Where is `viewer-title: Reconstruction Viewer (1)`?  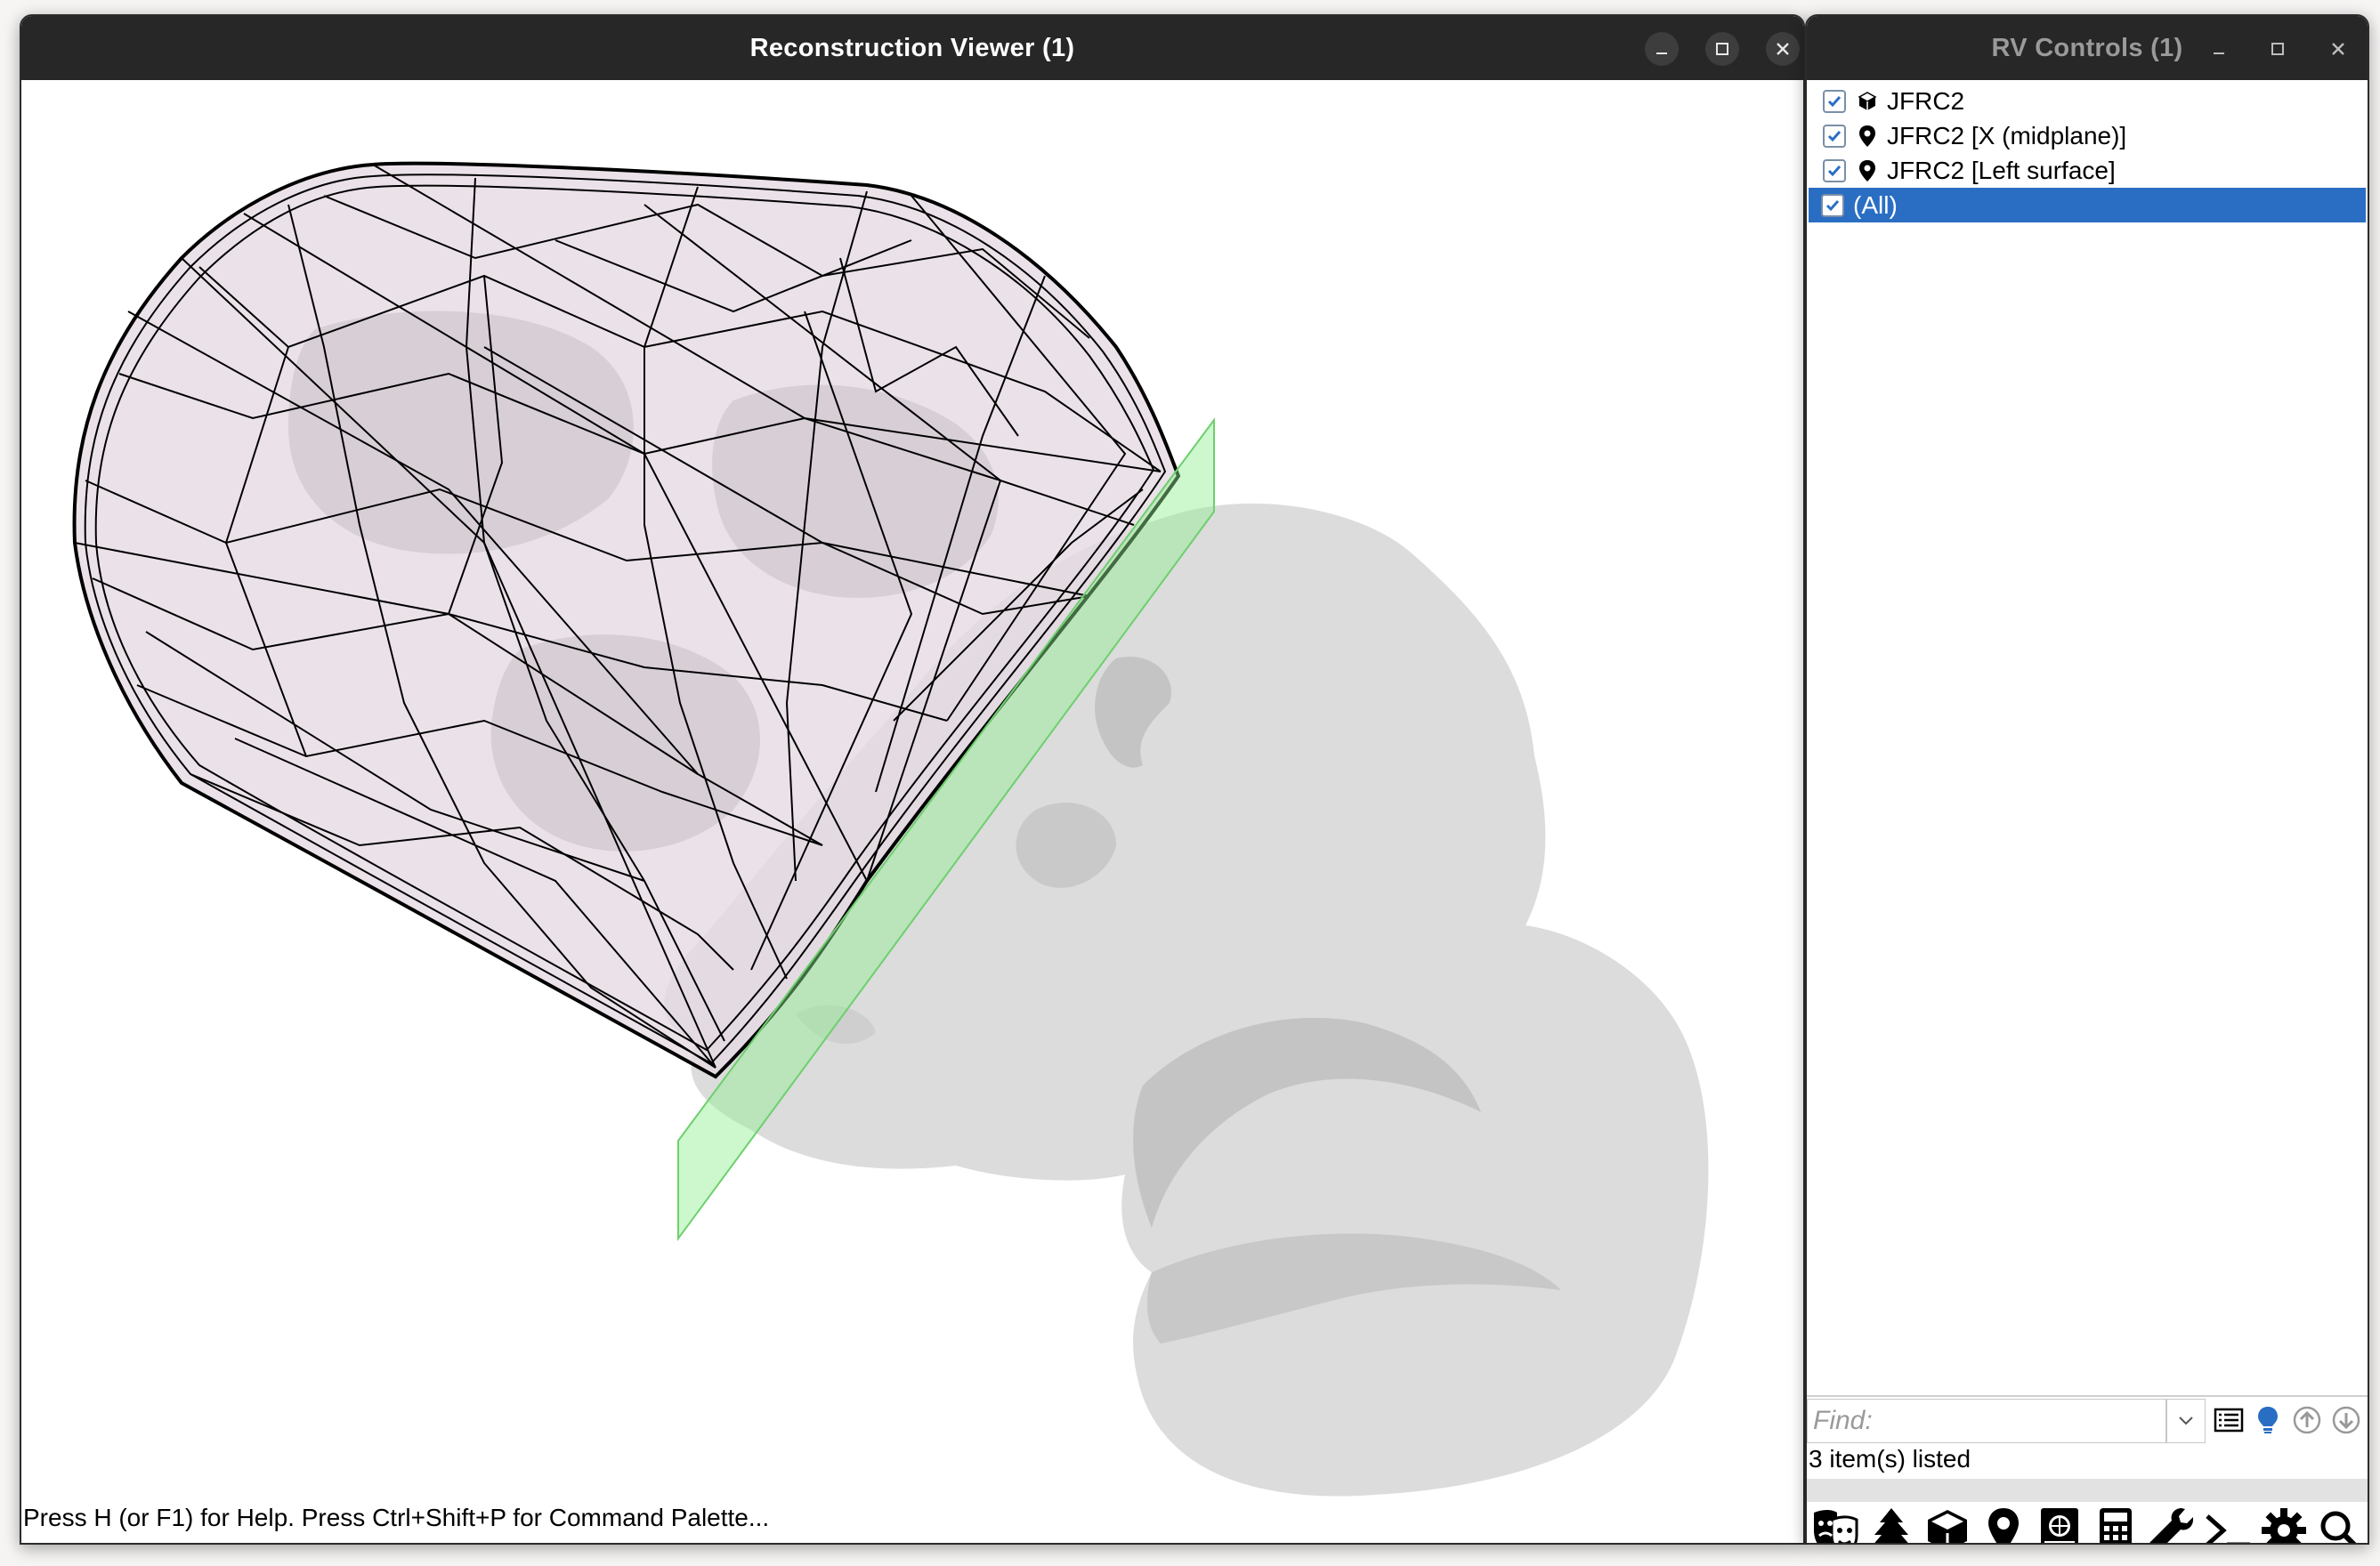 viewer-title: Reconstruction Viewer (1) is located at coordinates (912, 48).